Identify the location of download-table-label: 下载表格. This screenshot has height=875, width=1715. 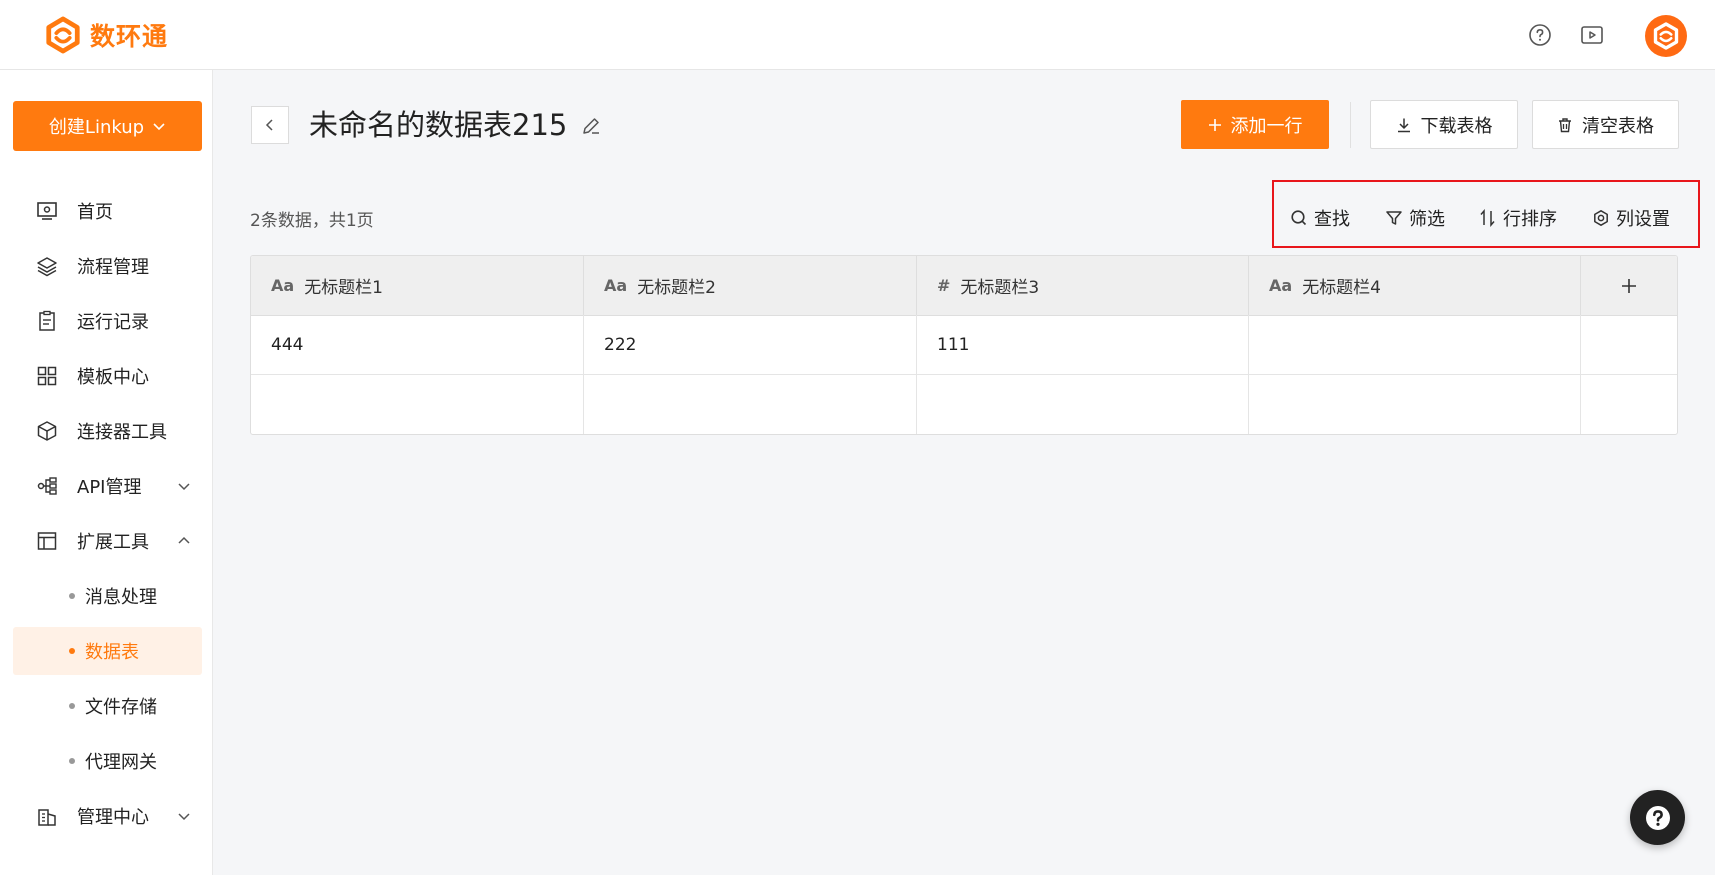
(1456, 126).